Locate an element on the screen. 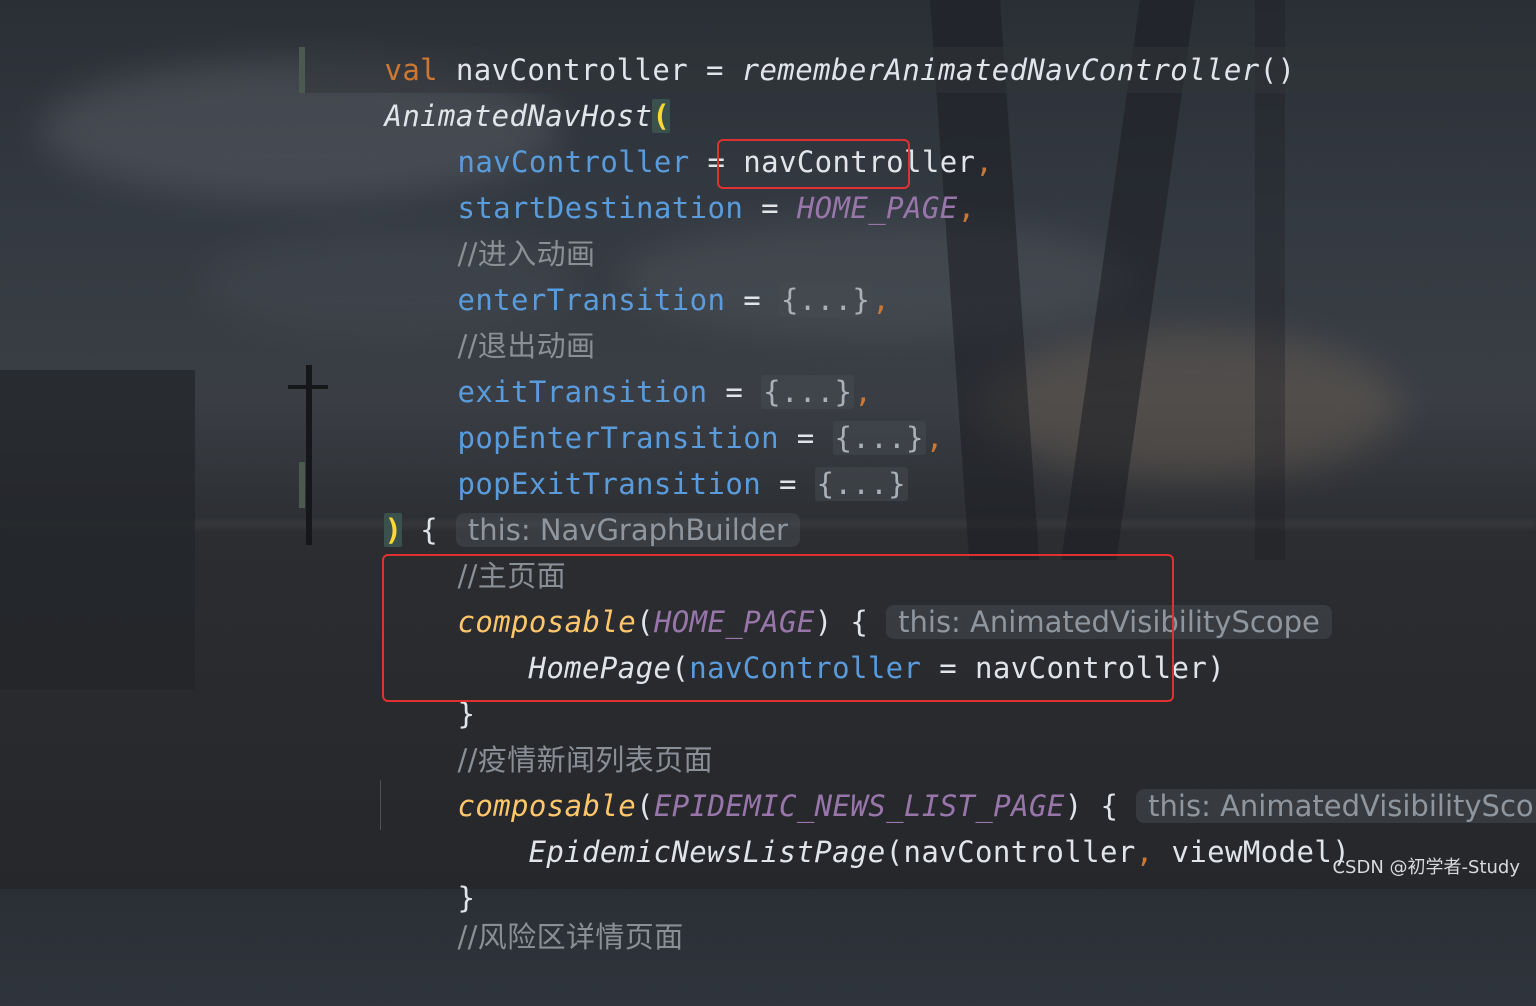 This screenshot has width=1536, height=1006. call-parens: () is located at coordinates (1277, 70).